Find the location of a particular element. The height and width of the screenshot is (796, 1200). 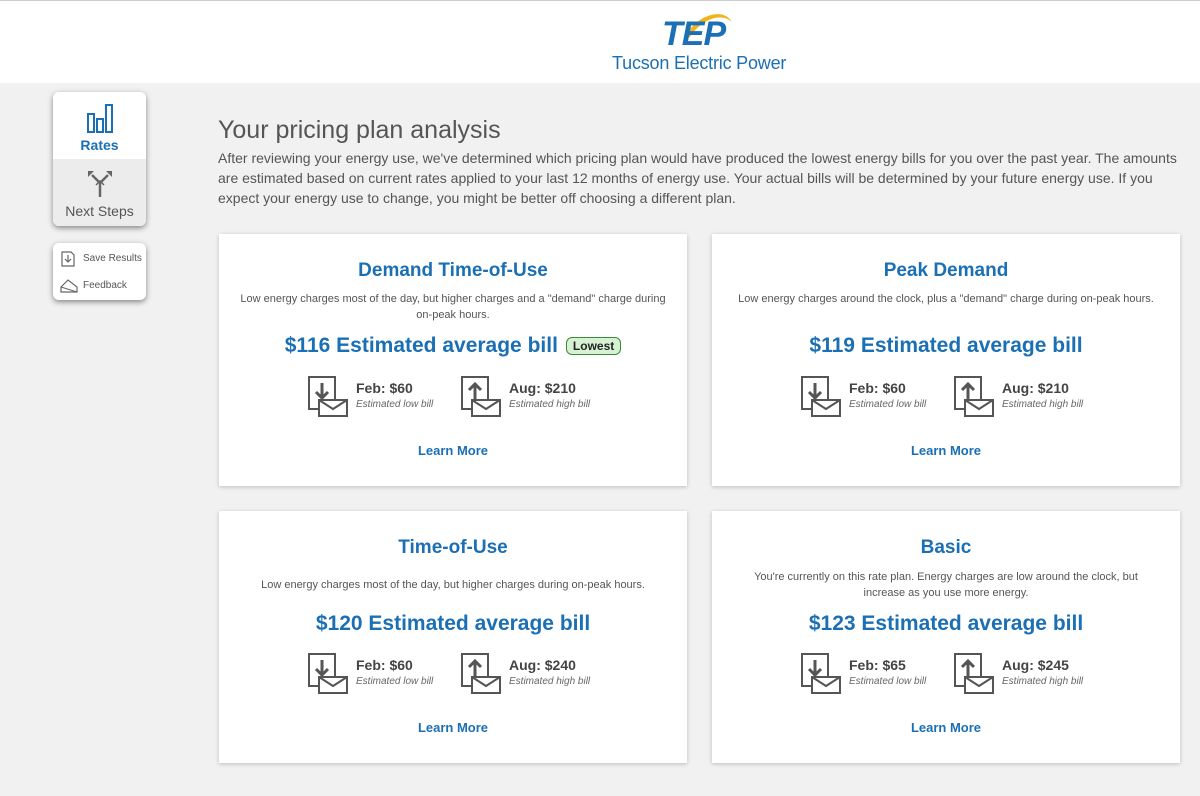

plan-title: Demand Time-of-Use is located at coordinates (453, 270).